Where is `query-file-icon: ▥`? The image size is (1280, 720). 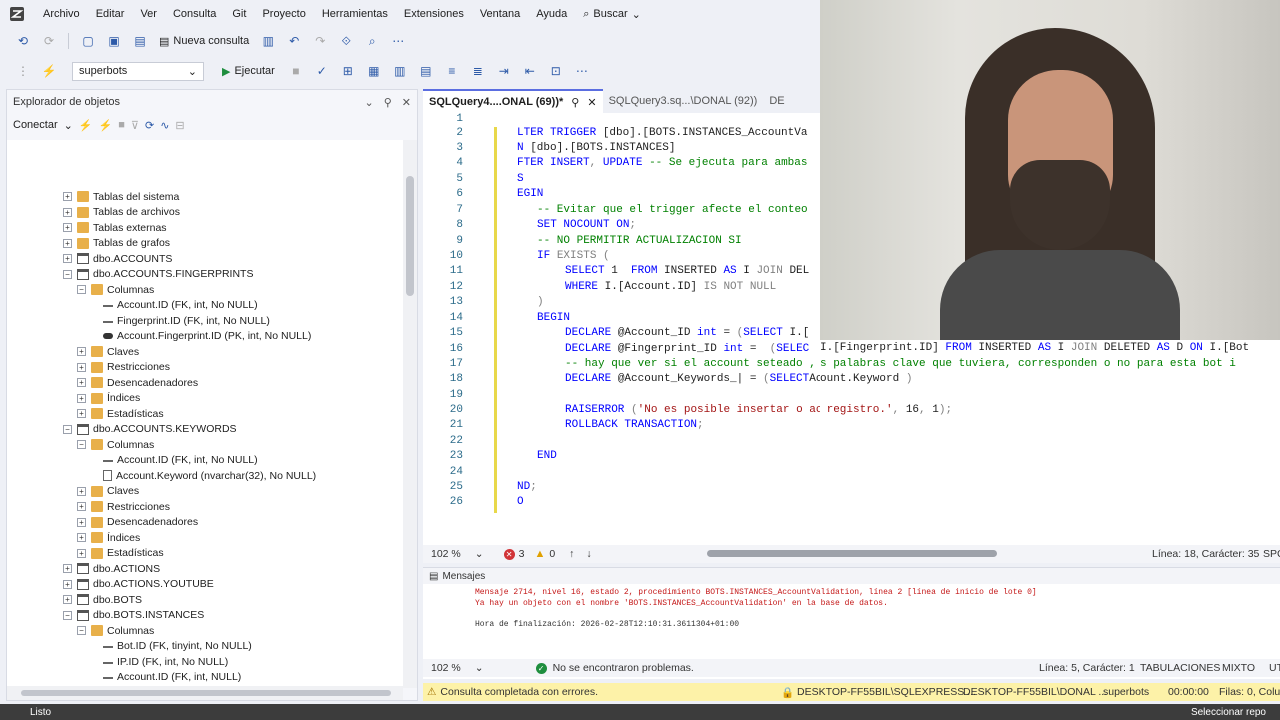 query-file-icon: ▥ is located at coordinates (268, 41).